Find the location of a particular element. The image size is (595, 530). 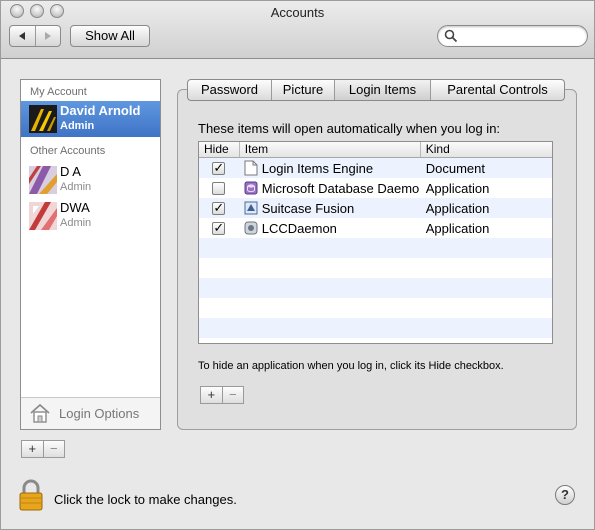

account-david-arnold: David Arnold Admin is located at coordinates (90, 119).